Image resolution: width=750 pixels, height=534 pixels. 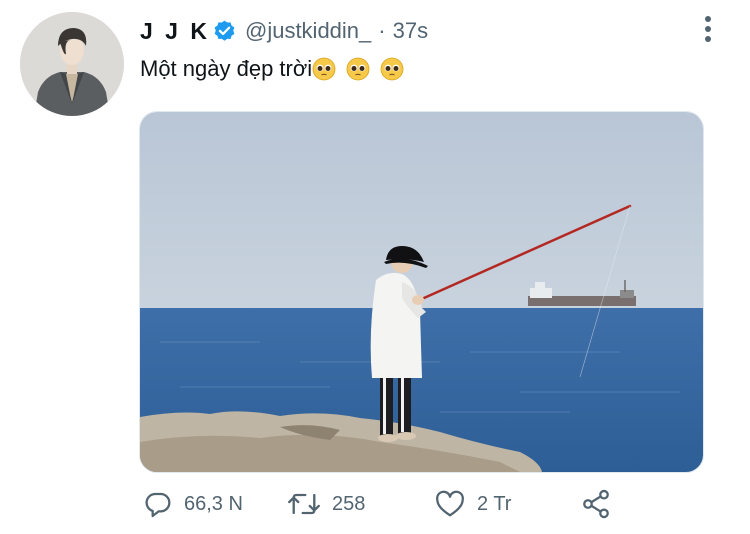 I want to click on tweet-actions: 66,3 N 258 2 Tr, so click(x=420, y=504).